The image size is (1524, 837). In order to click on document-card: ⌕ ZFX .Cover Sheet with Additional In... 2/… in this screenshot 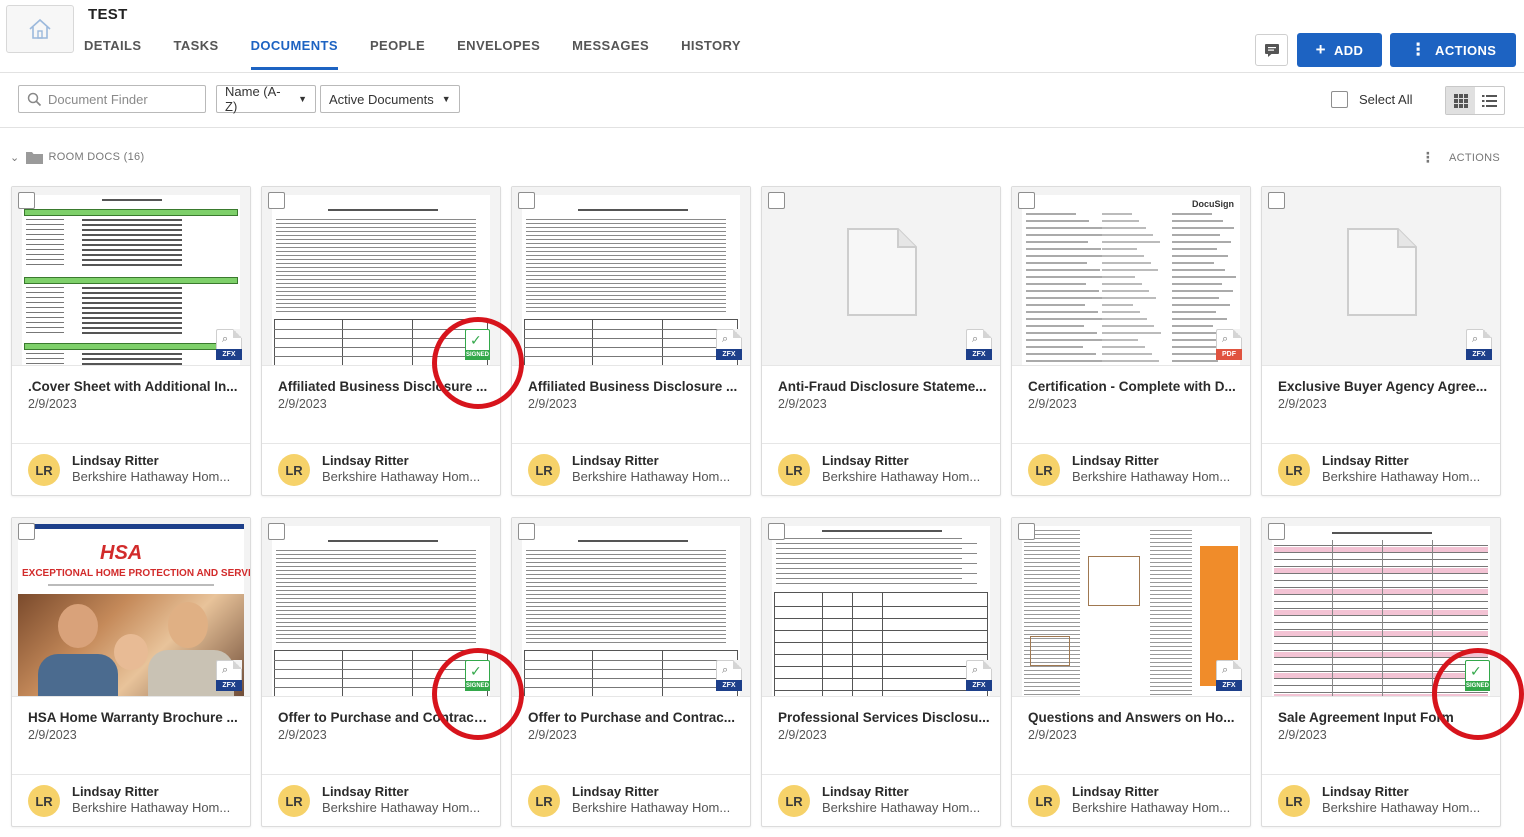, I will do `click(131, 341)`.